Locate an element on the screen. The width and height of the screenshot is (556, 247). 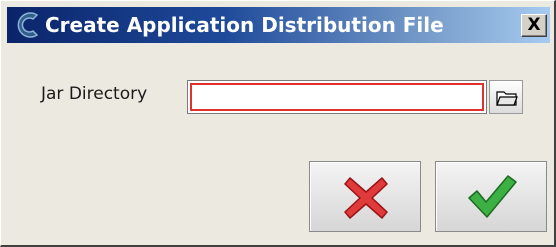
browse-button is located at coordinates (506, 97).